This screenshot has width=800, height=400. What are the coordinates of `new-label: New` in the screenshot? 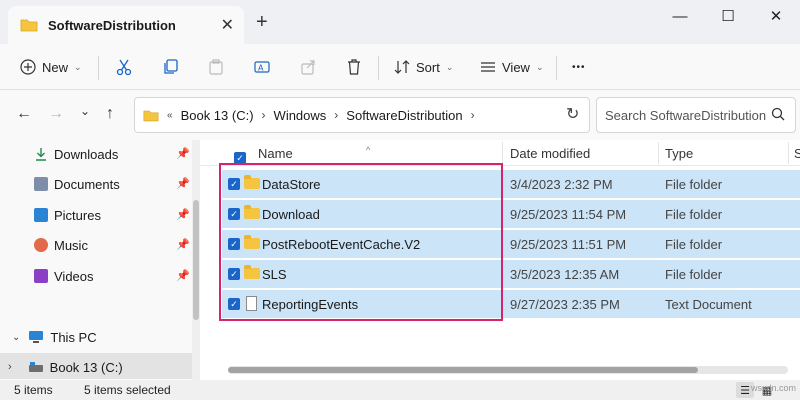 It's located at (55, 67).